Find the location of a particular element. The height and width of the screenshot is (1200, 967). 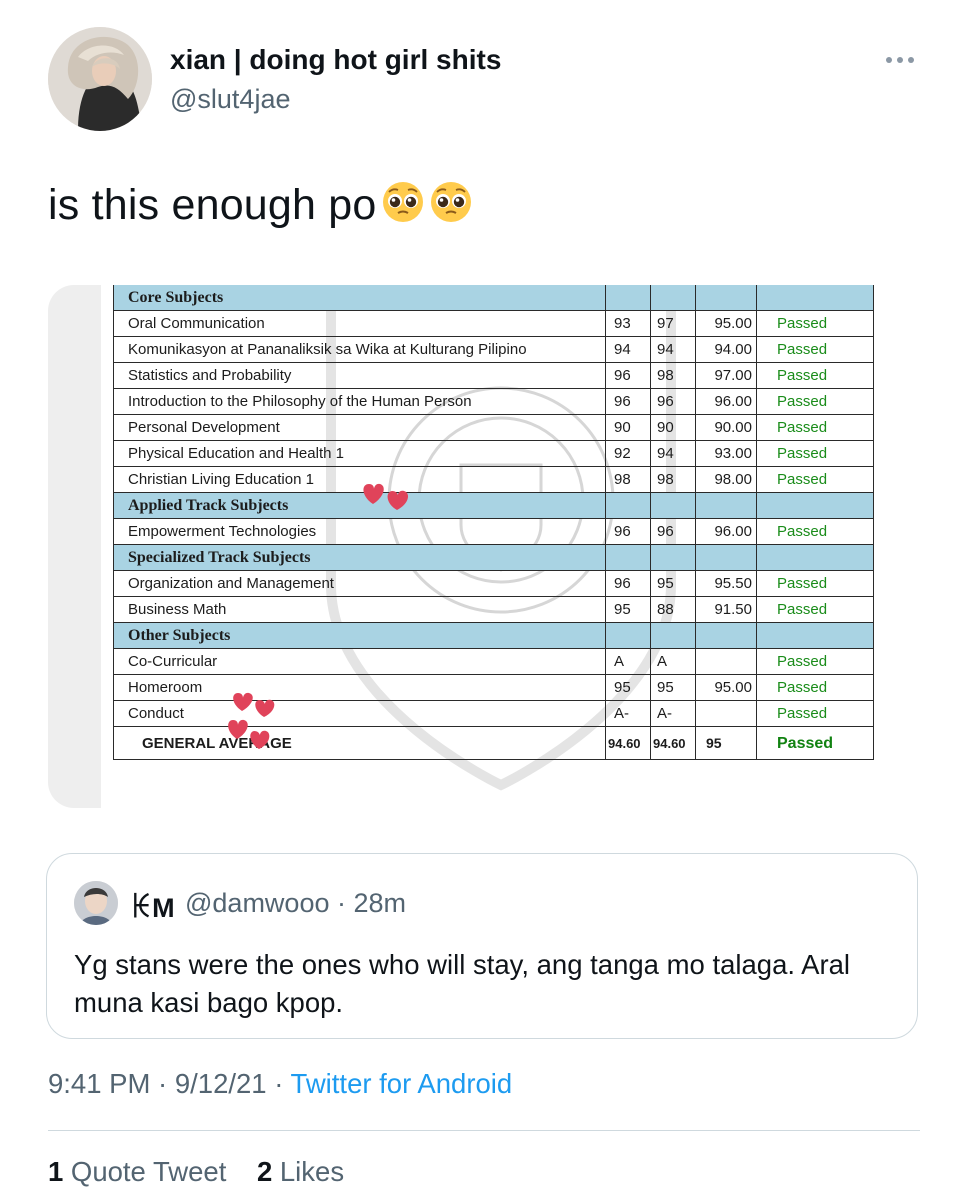

section-title: Core Subjects is located at coordinates (359, 298).